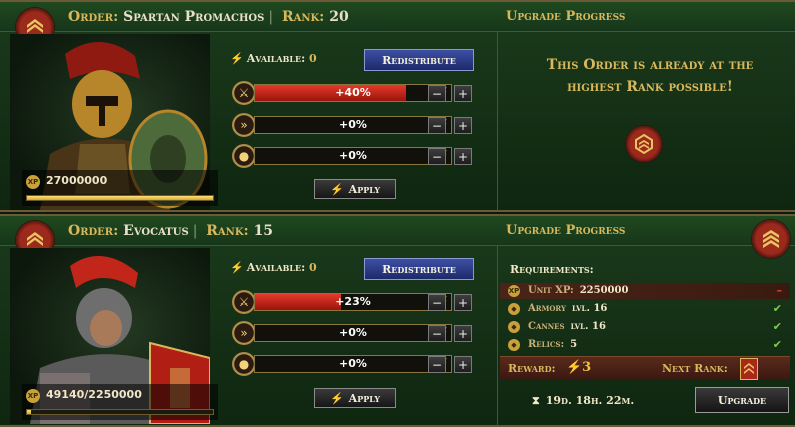 The width and height of the screenshot is (795, 427). Describe the element at coordinates (94, 394) in the screenshot. I see `xp-value: 49140/2250000` at that location.